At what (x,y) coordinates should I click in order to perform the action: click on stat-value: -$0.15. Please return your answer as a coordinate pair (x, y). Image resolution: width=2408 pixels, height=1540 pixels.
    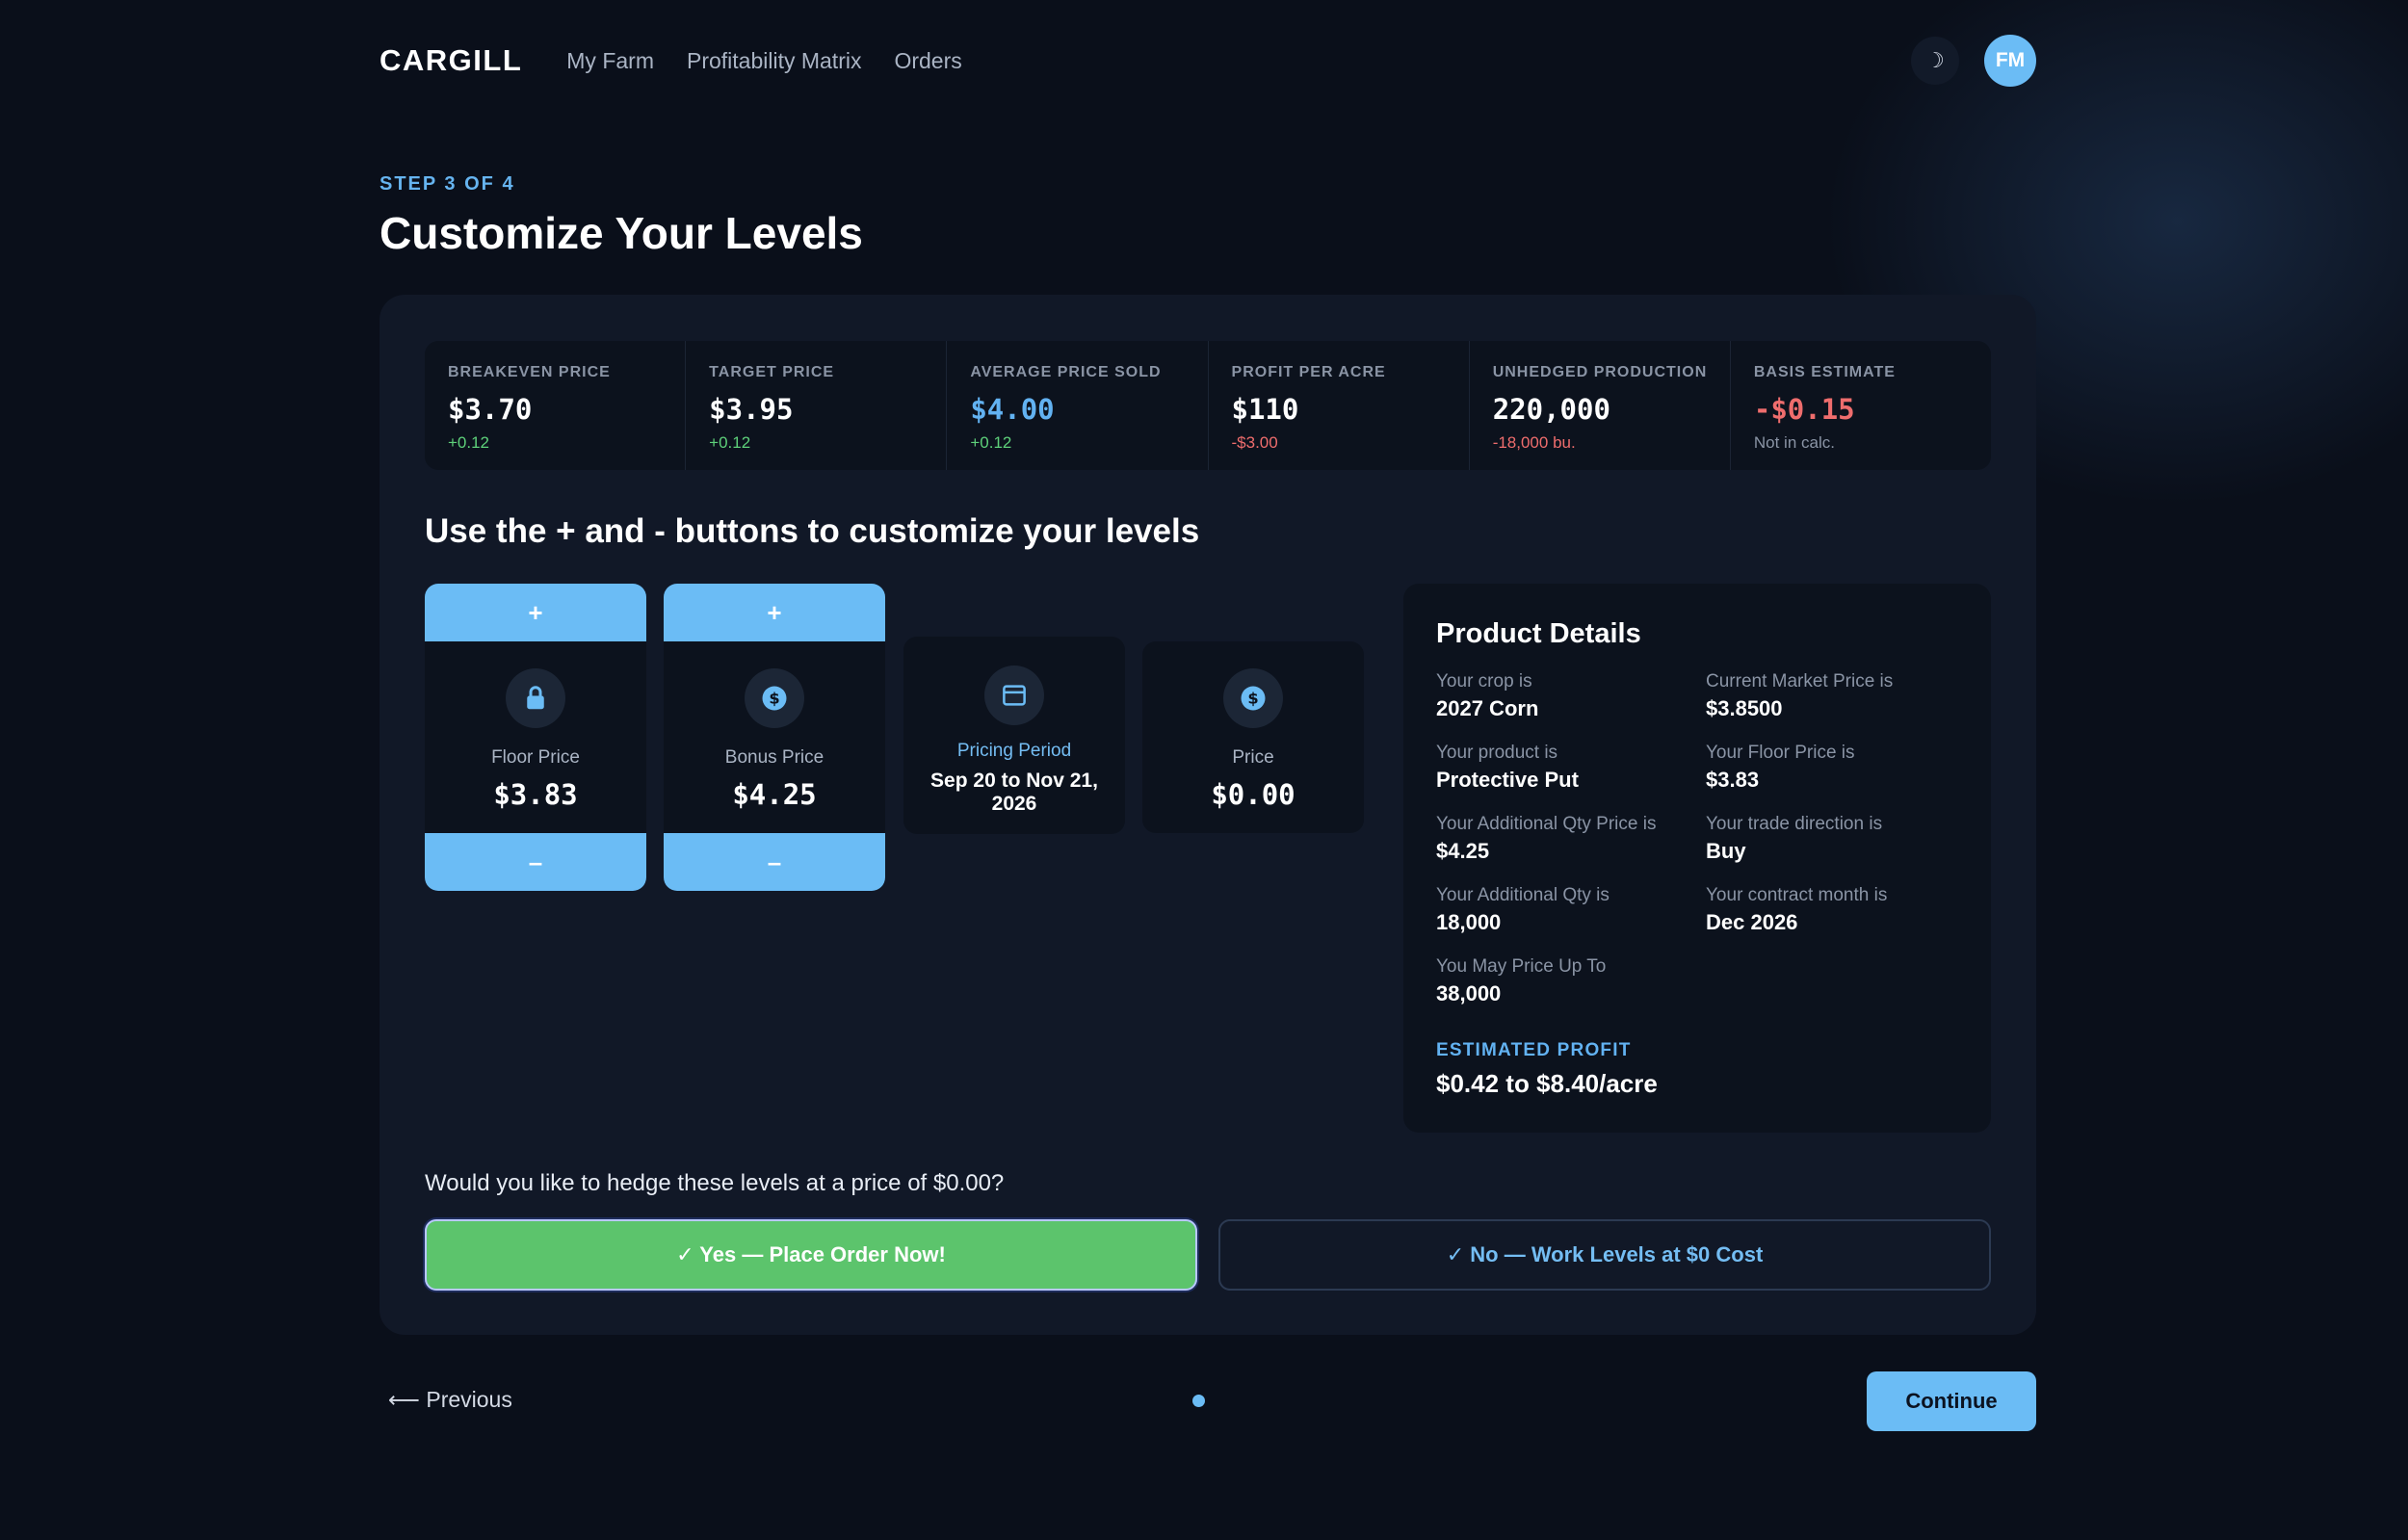
    Looking at the image, I should click on (1804, 409).